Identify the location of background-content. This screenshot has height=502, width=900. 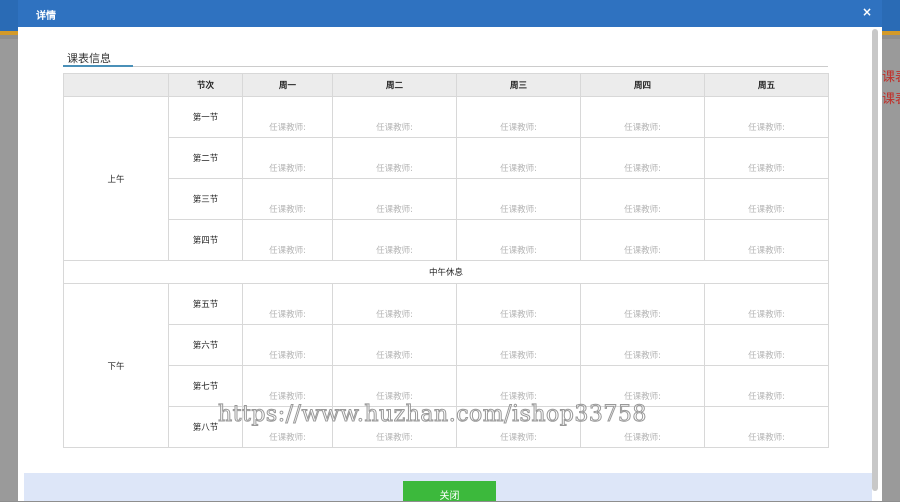
(891, 270).